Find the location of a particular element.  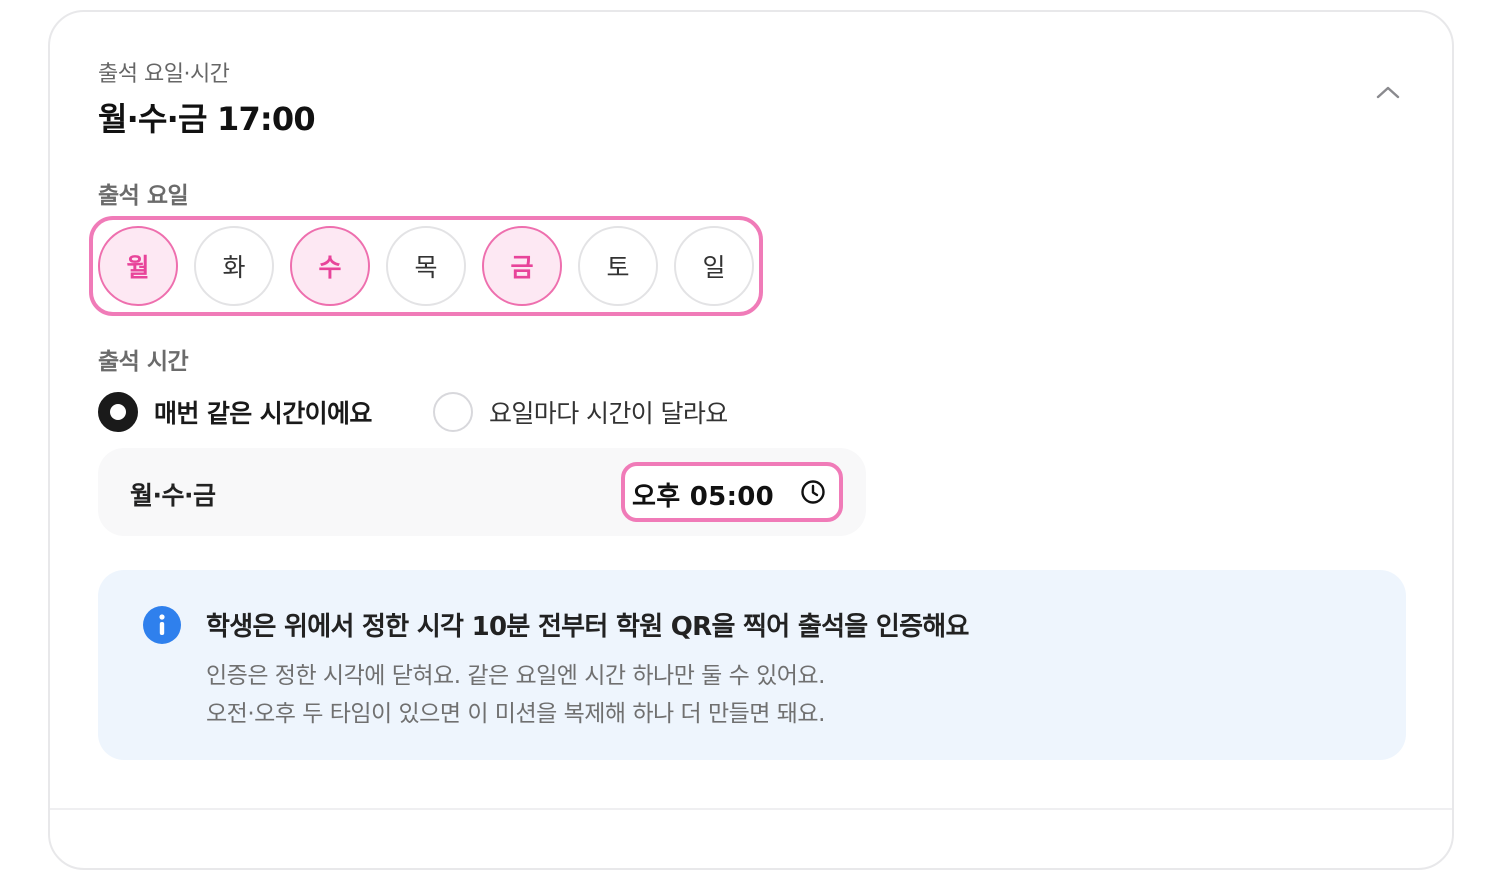

day-sun: 일 is located at coordinates (714, 266).